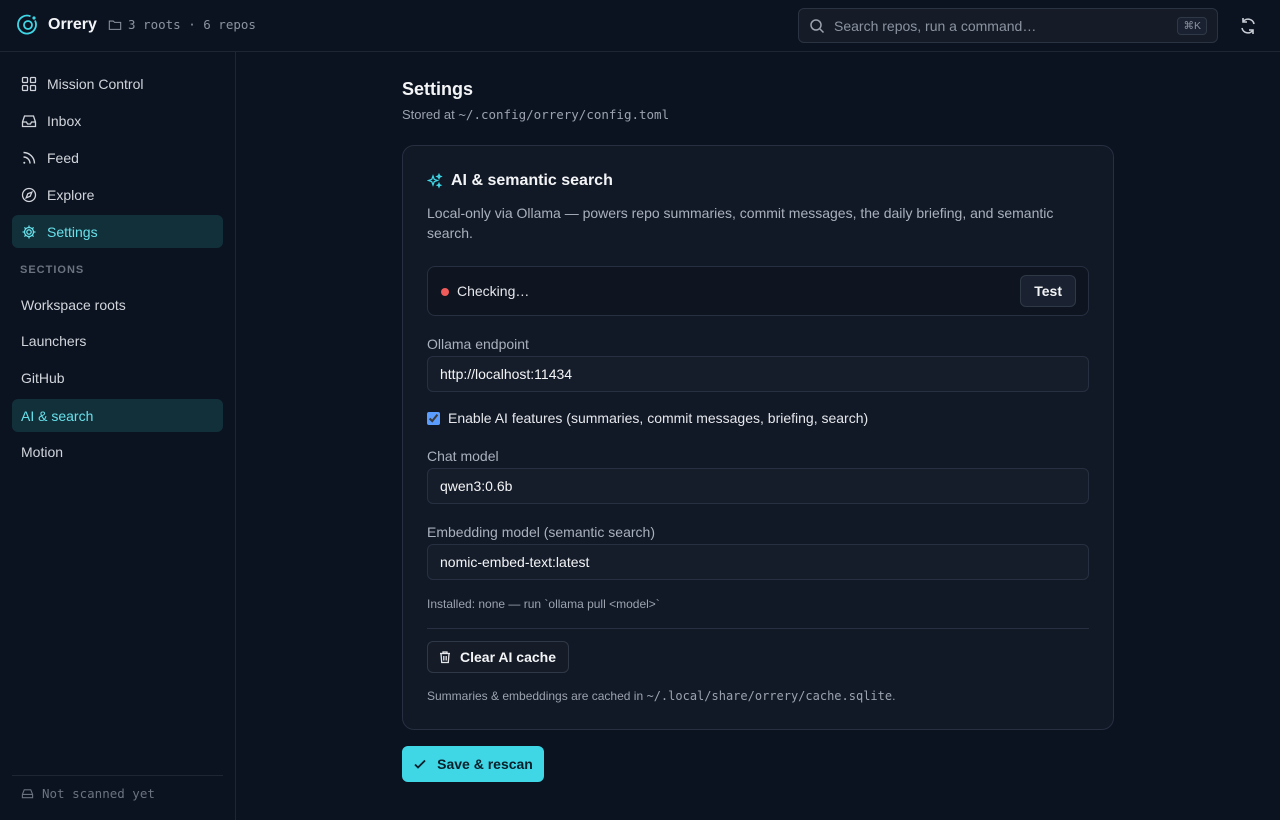 Image resolution: width=1280 pixels, height=820 pixels. I want to click on clear-ai-cache-label: Clear AI cache, so click(508, 657).